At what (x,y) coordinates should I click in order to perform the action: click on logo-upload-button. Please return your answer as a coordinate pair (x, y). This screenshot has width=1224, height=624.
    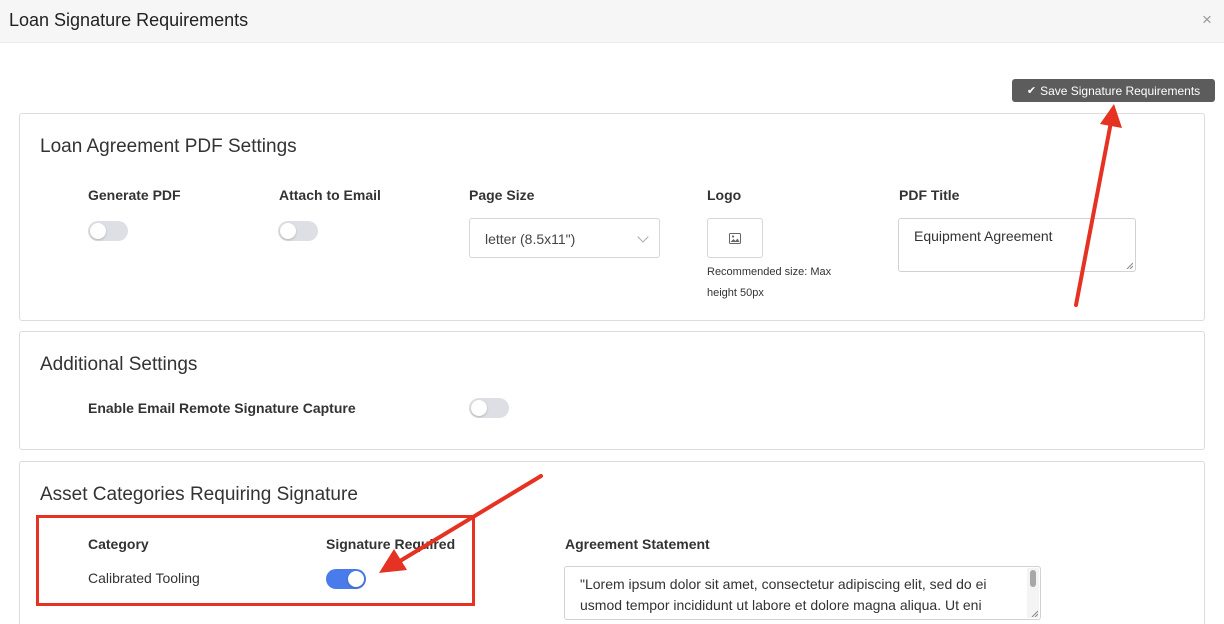
    Looking at the image, I should click on (735, 238).